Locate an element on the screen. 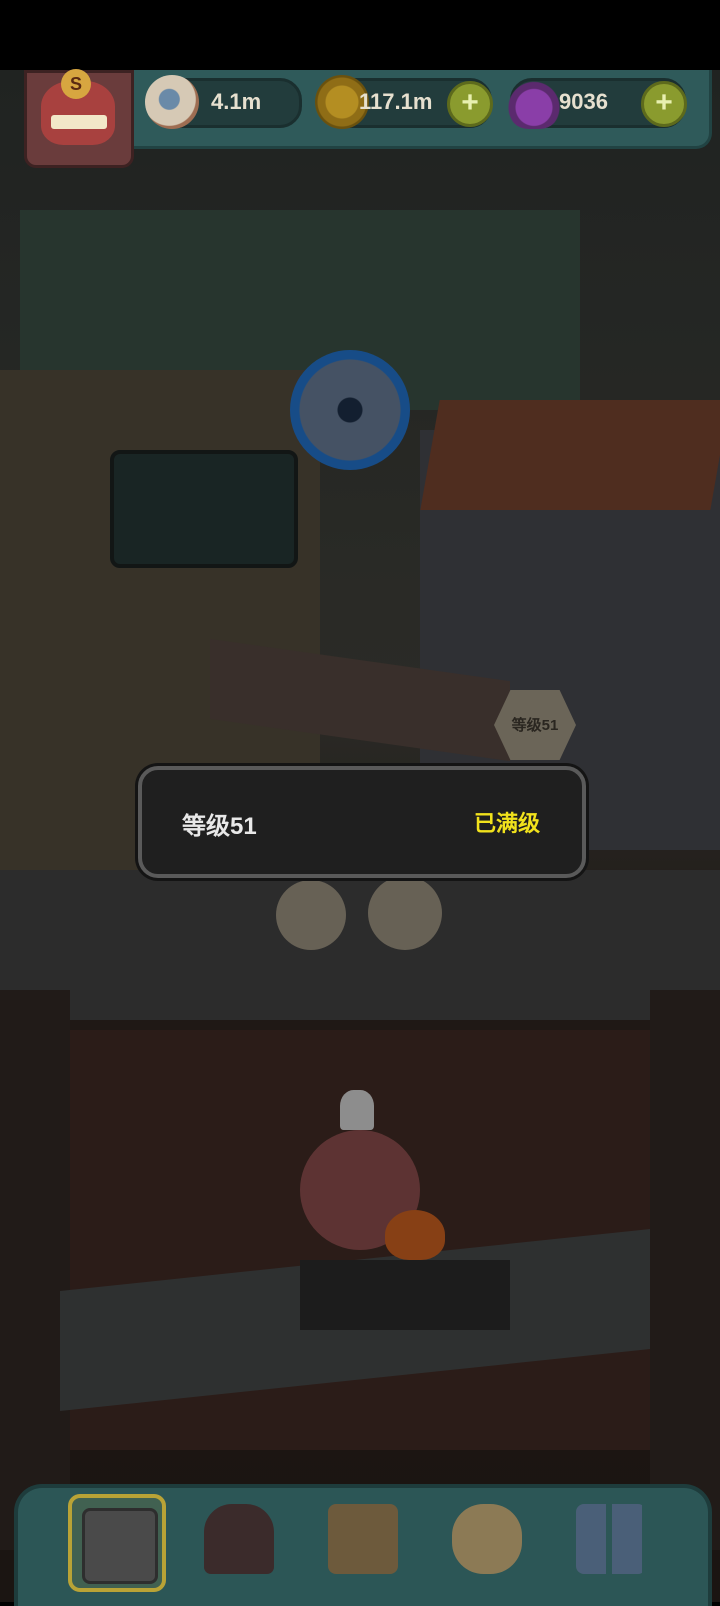  recipe-book-icon is located at coordinates (363, 1539).